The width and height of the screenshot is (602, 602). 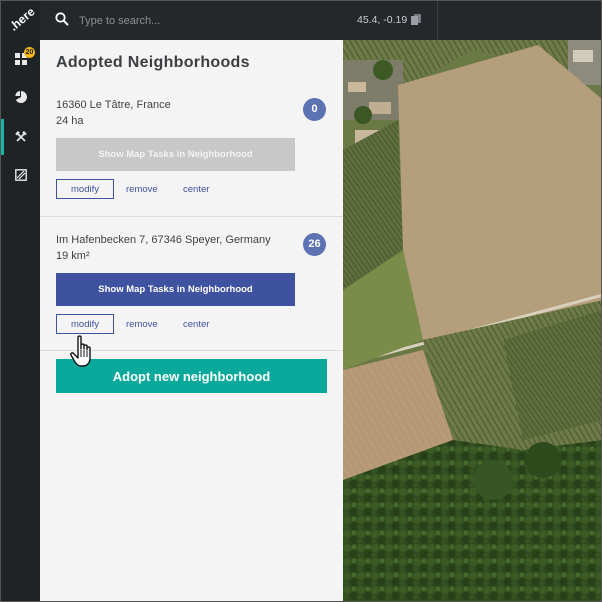 I want to click on neighborhood-area: 24 ha, so click(x=70, y=121).